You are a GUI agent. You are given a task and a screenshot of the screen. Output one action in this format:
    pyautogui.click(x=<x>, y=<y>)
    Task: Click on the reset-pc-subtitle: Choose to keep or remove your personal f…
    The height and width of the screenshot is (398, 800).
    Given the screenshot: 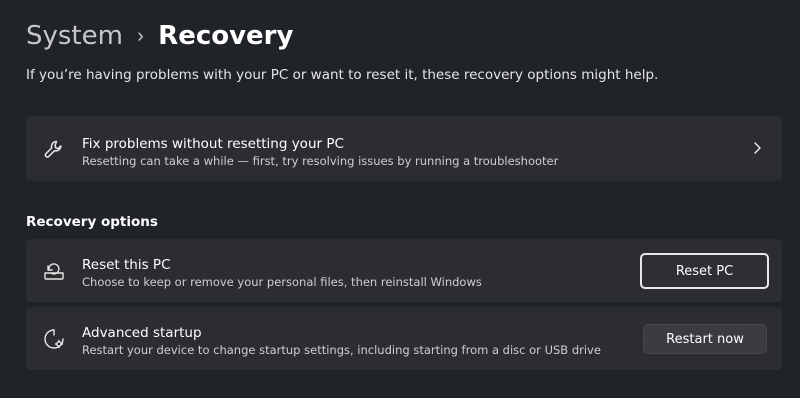 What is the action you would take?
    pyautogui.click(x=282, y=282)
    